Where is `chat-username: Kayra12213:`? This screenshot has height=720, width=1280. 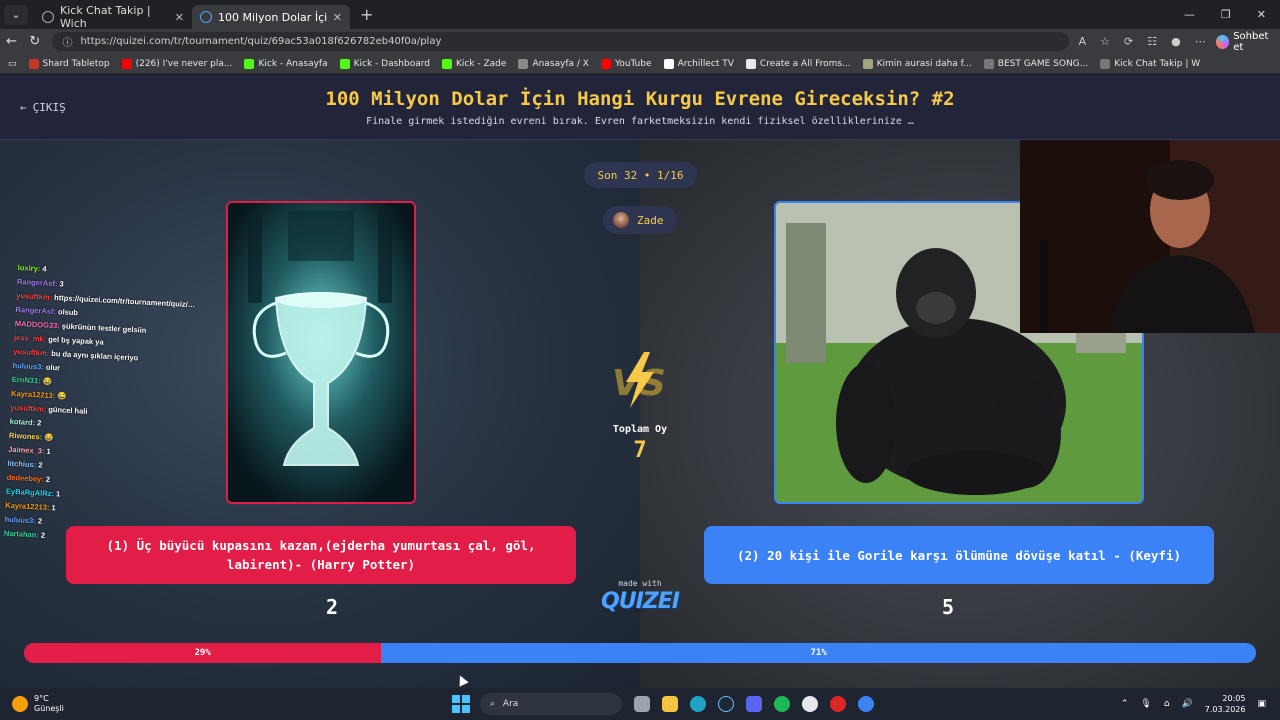
chat-username: Kayra12213: is located at coordinates (33, 394).